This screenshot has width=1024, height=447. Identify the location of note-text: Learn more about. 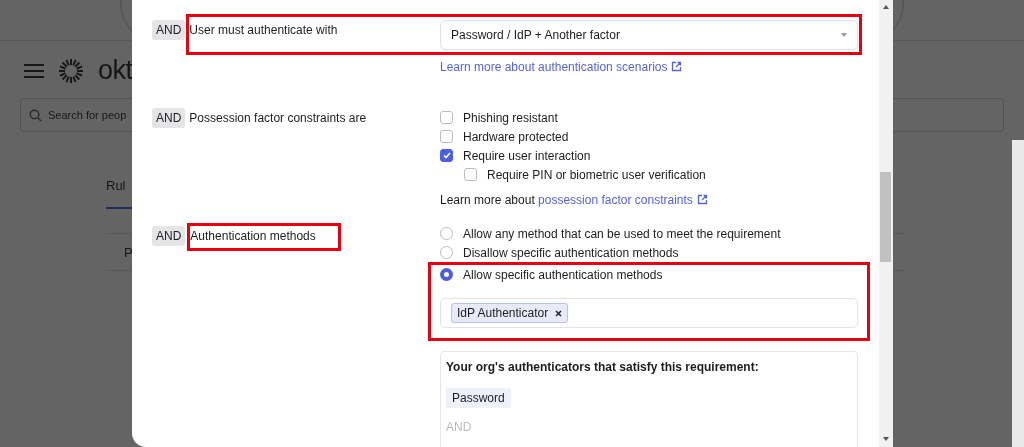
(487, 200).